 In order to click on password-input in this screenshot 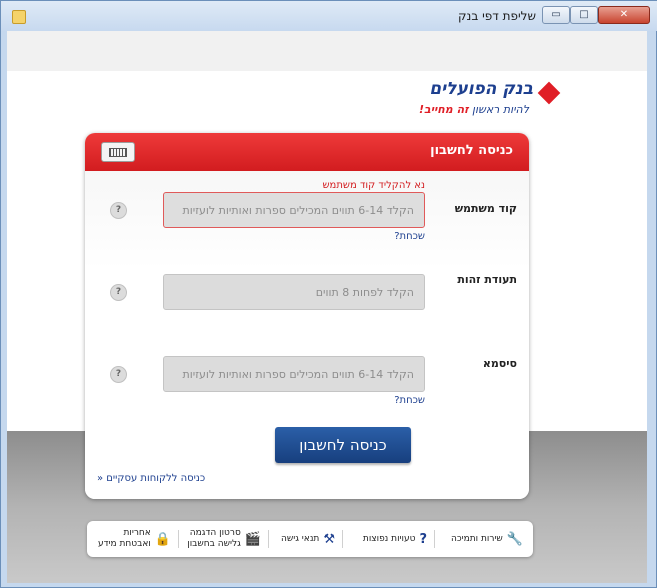, I will do `click(294, 374)`.